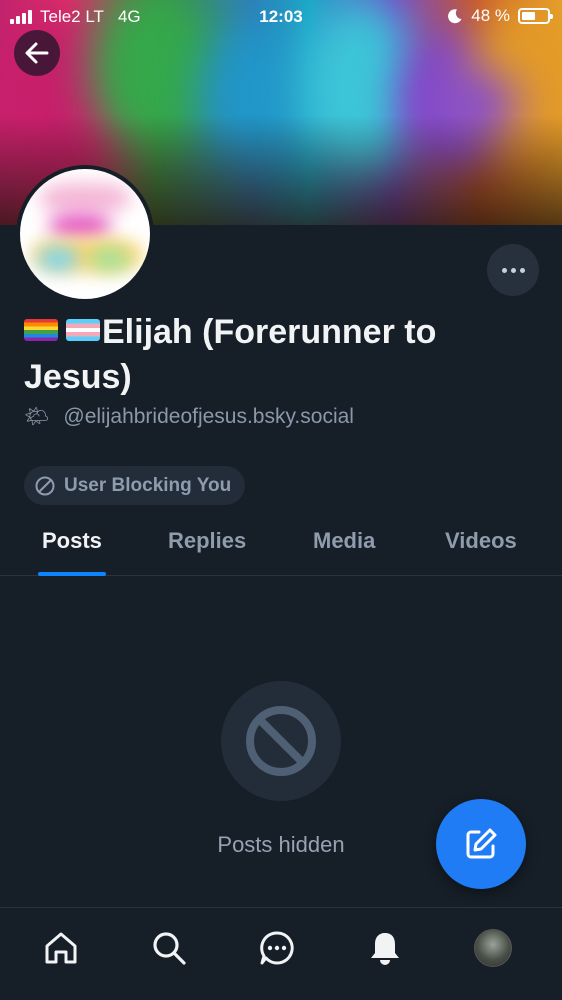  What do you see at coordinates (490, 15) in the screenshot?
I see `battery-percent: 48 %` at bounding box center [490, 15].